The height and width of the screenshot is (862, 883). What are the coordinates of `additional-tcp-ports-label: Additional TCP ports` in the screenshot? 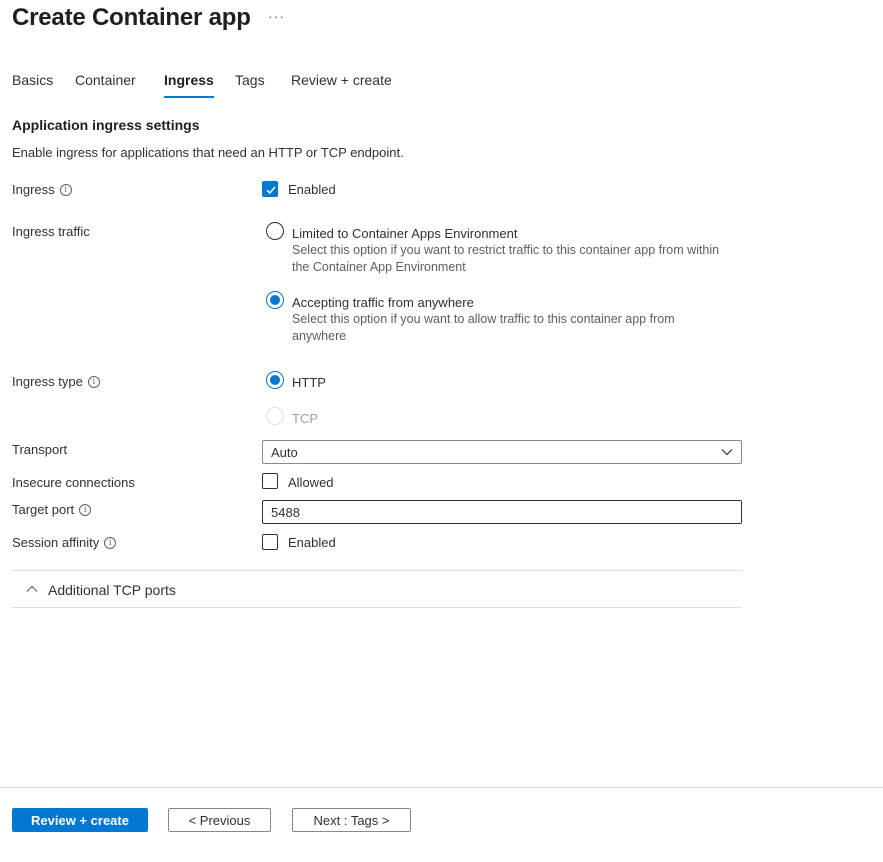 It's located at (112, 590).